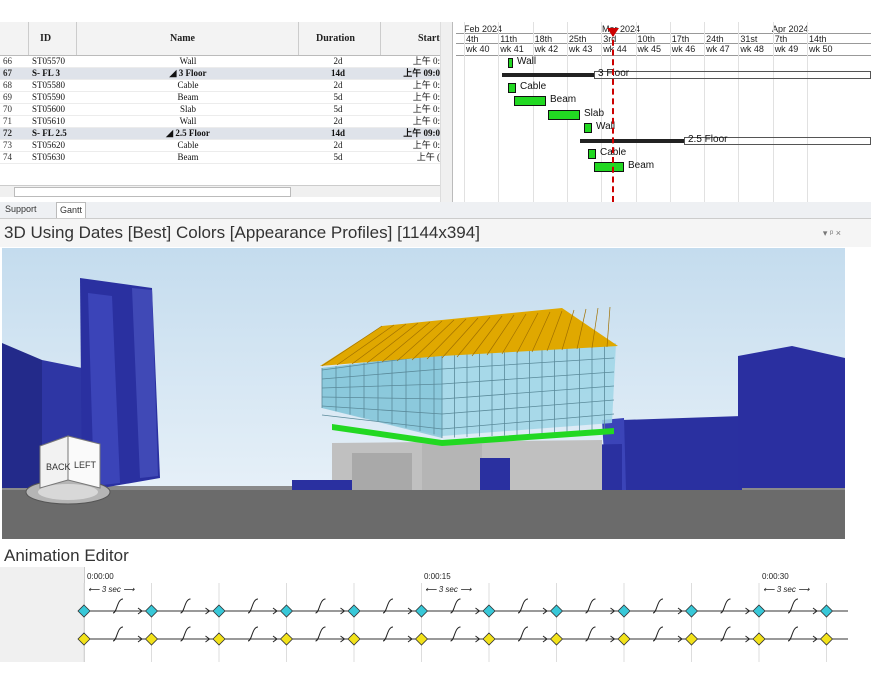  Describe the element at coordinates (429, 38) in the screenshot. I see `header-start: Start` at that location.